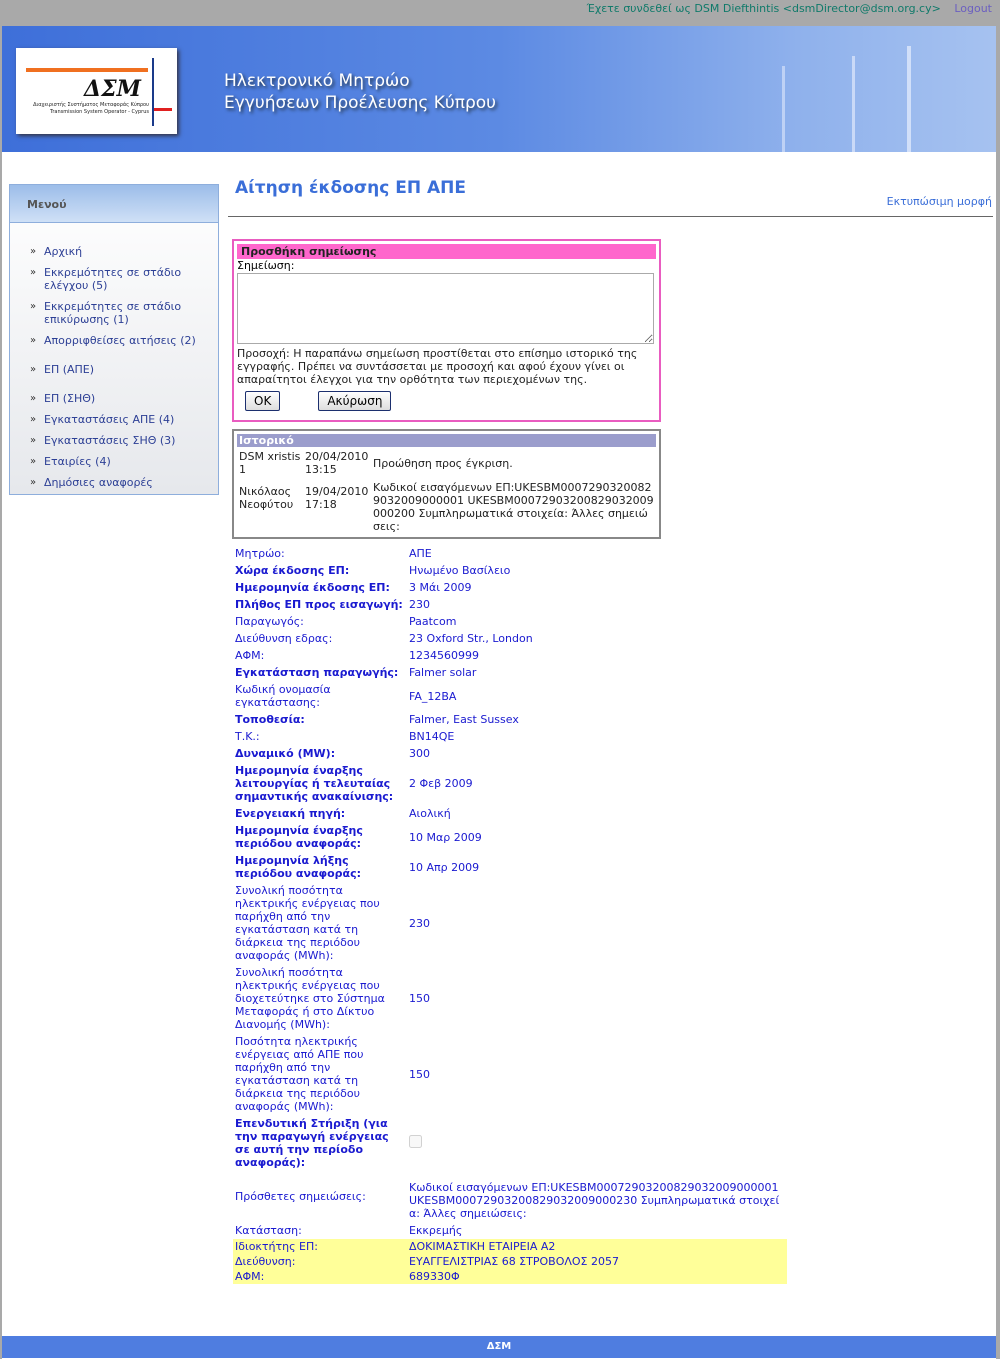 The image size is (1000, 1359). I want to click on detail-value: FA_12BA, so click(433, 696).